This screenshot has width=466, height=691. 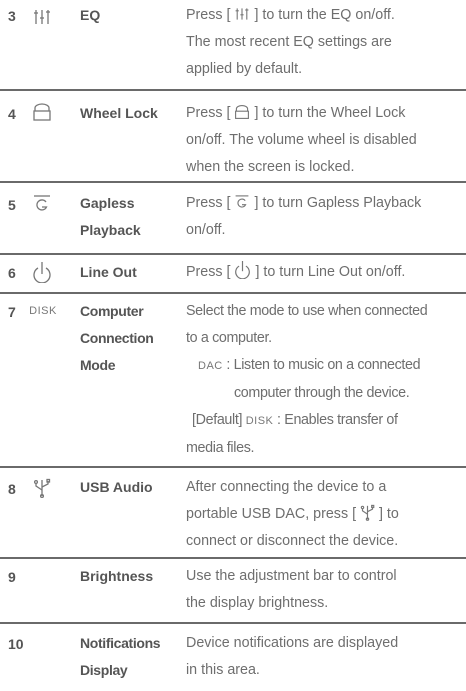 What do you see at coordinates (110, 216) in the screenshot?
I see `row-label: Gapless Playback` at bounding box center [110, 216].